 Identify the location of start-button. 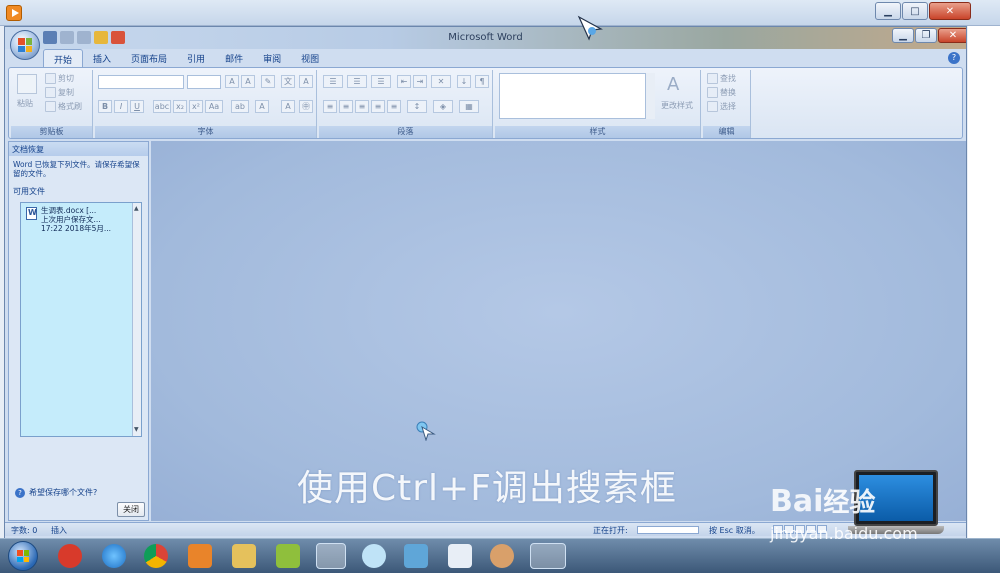
(23, 556).